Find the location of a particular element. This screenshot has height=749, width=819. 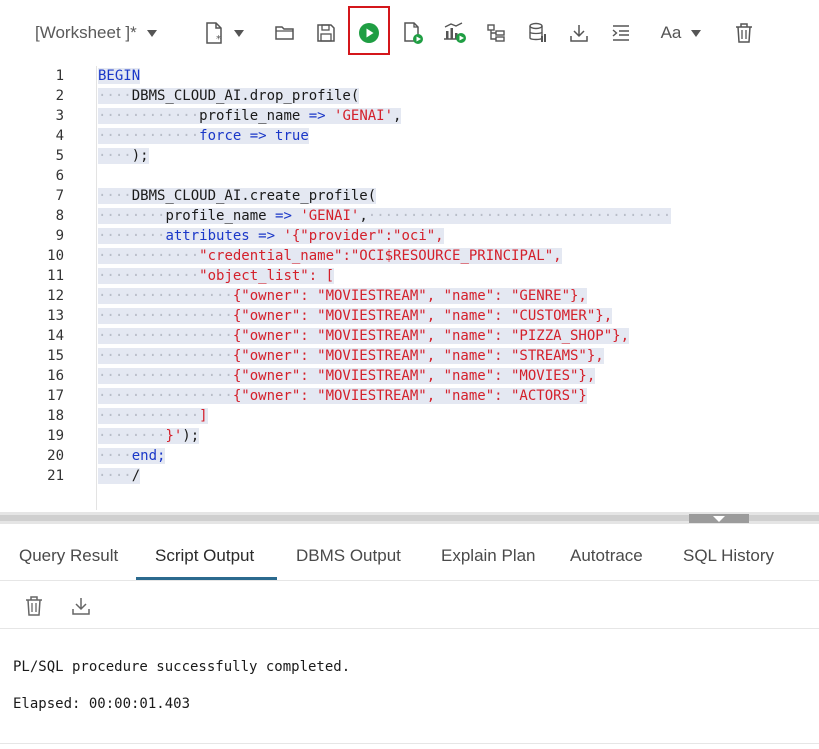

code-line: 19 ········}'); is located at coordinates (409, 436).